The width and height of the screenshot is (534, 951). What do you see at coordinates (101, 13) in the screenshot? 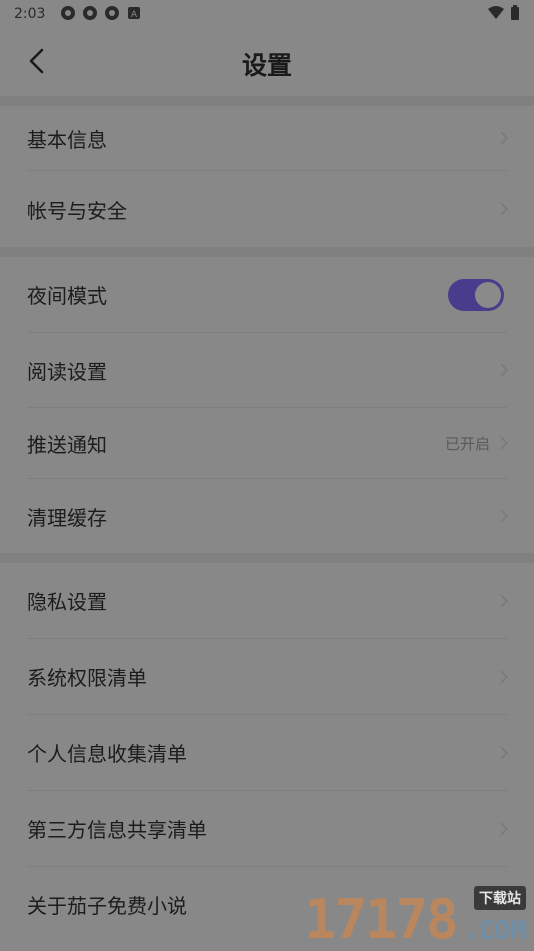
I see `status-notification-icons: A` at bounding box center [101, 13].